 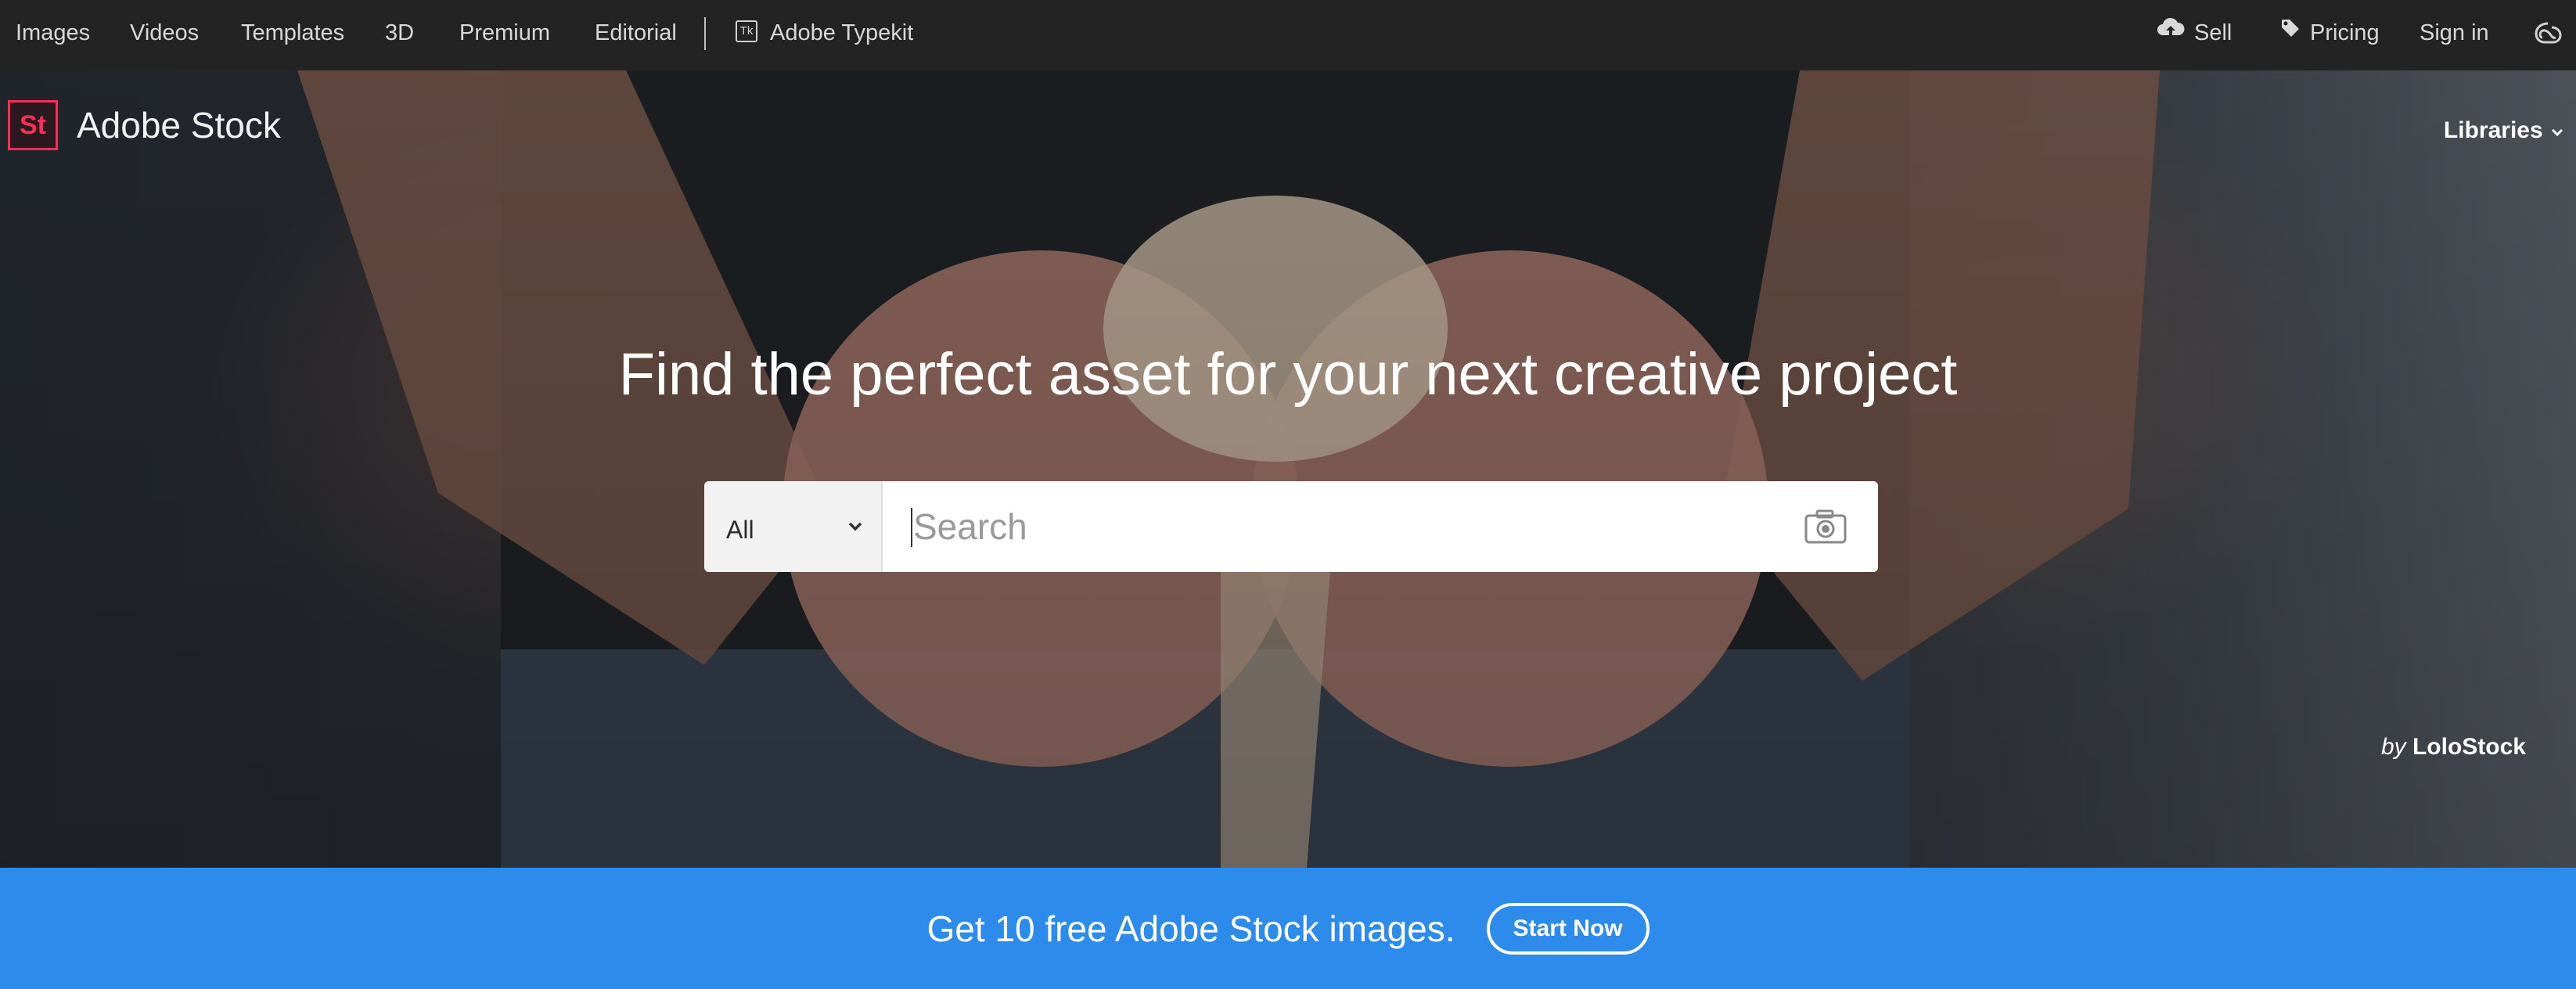 I want to click on libraries-dropdown: Libraries, so click(x=2504, y=130).